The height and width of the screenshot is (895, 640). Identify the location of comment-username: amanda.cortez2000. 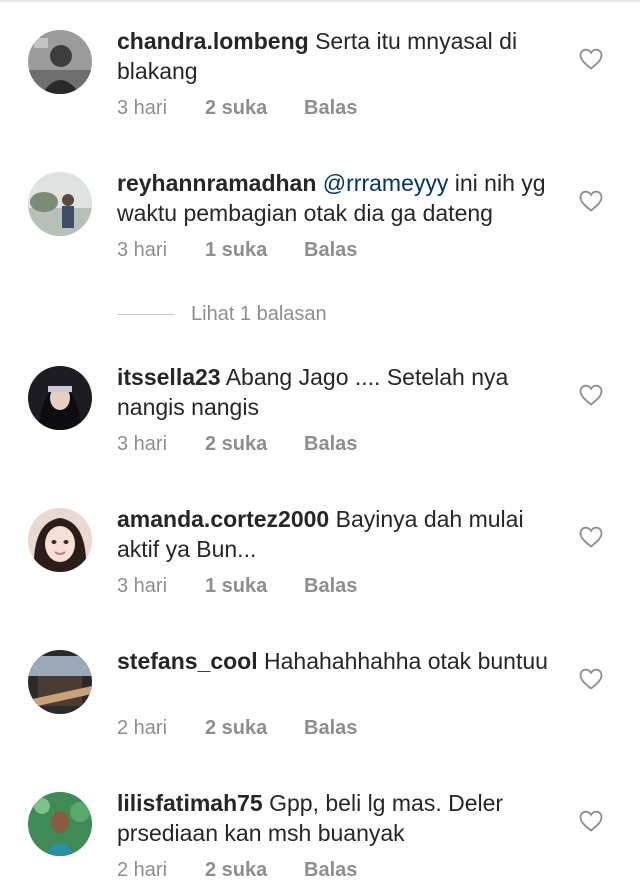
(223, 519).